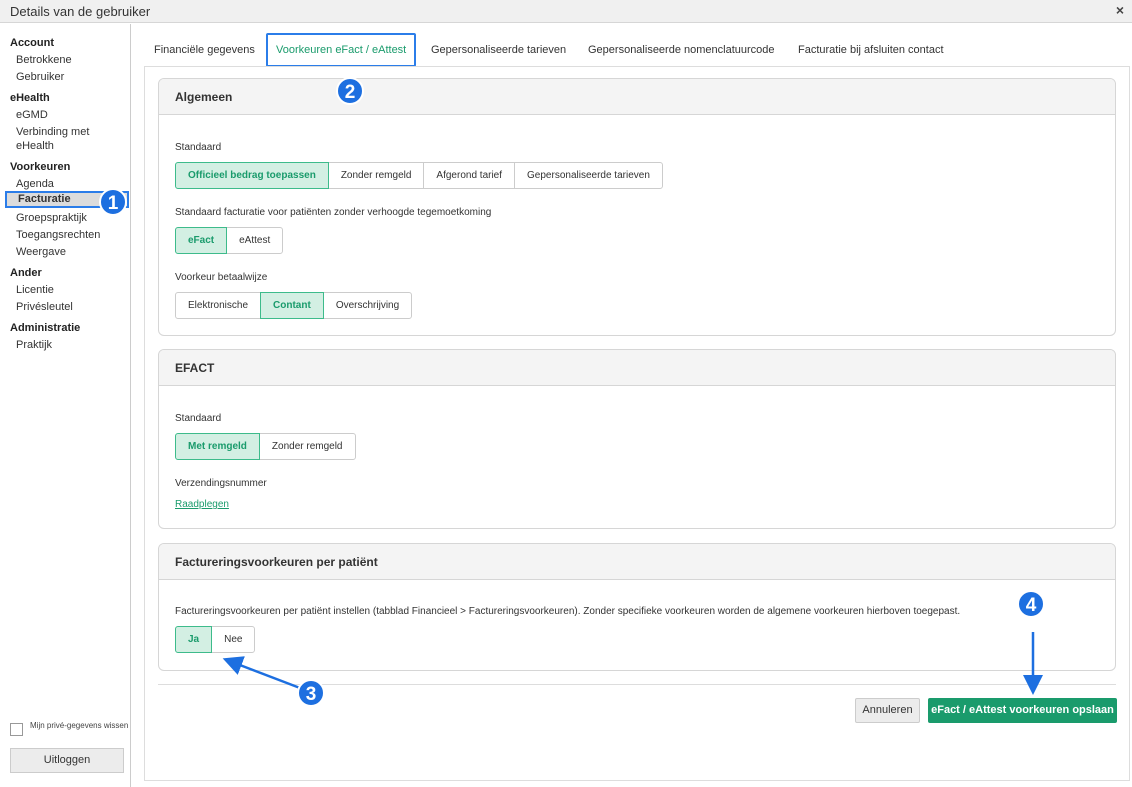  What do you see at coordinates (350, 91) in the screenshot?
I see `annotation-badge-2: 2` at bounding box center [350, 91].